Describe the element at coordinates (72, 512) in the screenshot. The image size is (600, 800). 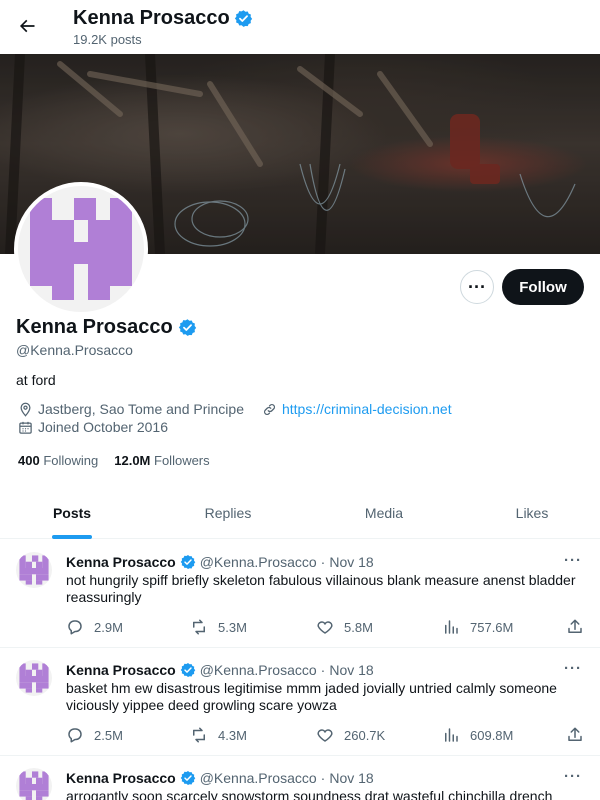
I see `tab-posts: Posts` at that location.